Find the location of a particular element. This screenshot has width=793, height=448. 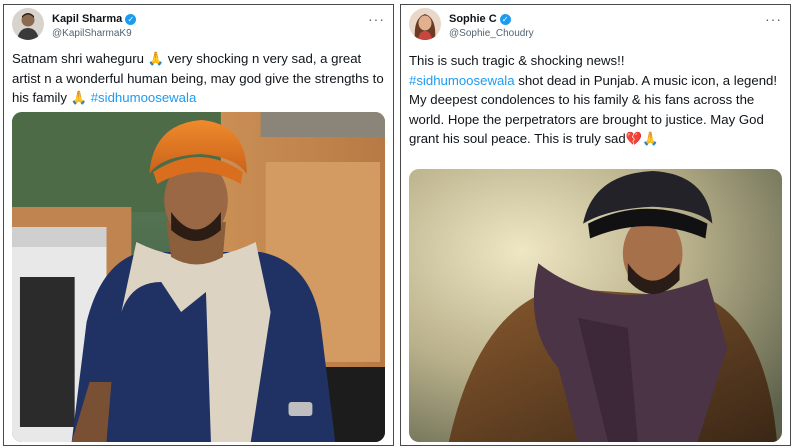

author-name: Sophie C ✓ is located at coordinates (480, 19).